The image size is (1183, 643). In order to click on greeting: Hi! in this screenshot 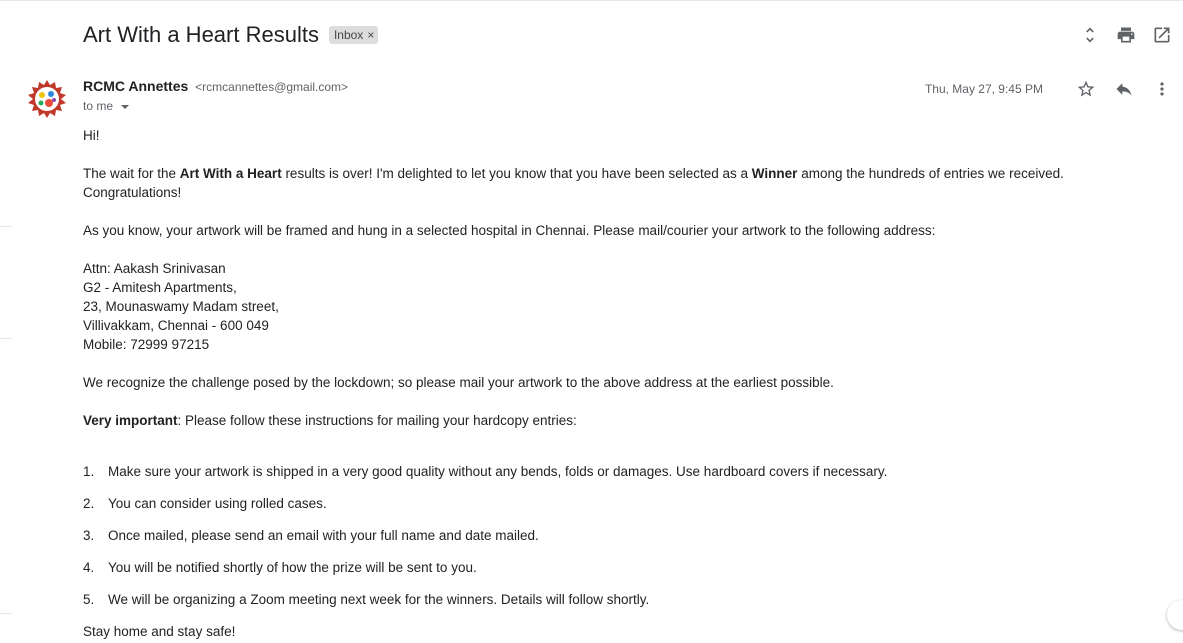, I will do `click(91, 135)`.